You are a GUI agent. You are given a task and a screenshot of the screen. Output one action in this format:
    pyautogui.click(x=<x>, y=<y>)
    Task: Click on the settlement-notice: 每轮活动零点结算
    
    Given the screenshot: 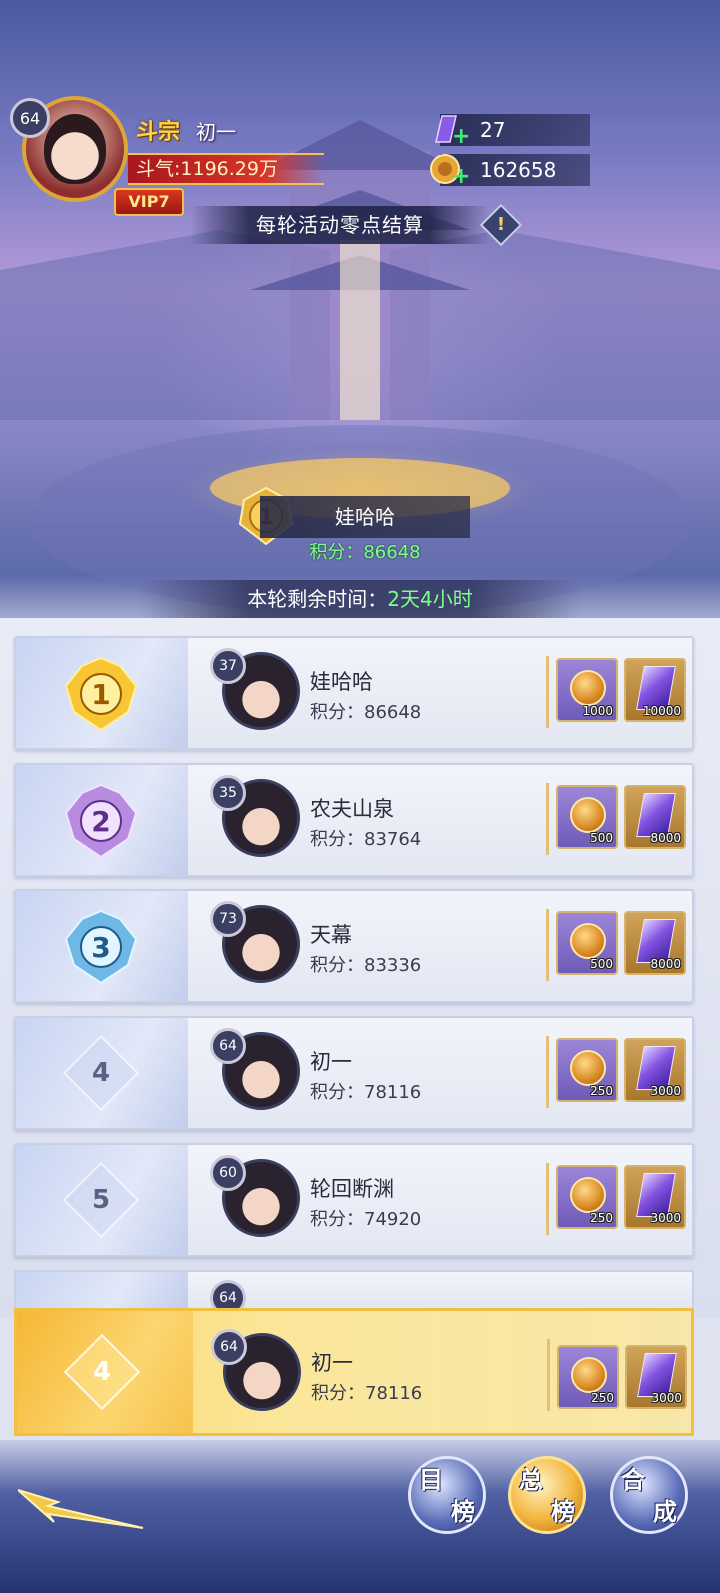 What is the action you would take?
    pyautogui.click(x=340, y=225)
    